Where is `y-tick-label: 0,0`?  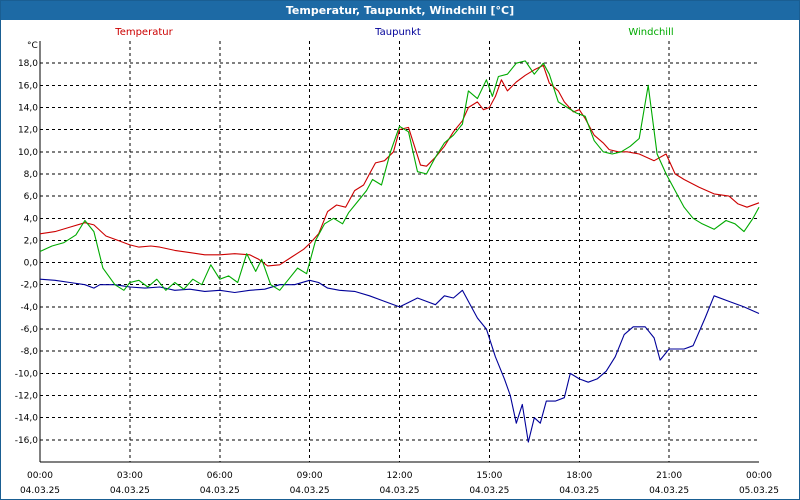 y-tick-label: 0,0 is located at coordinates (31, 264).